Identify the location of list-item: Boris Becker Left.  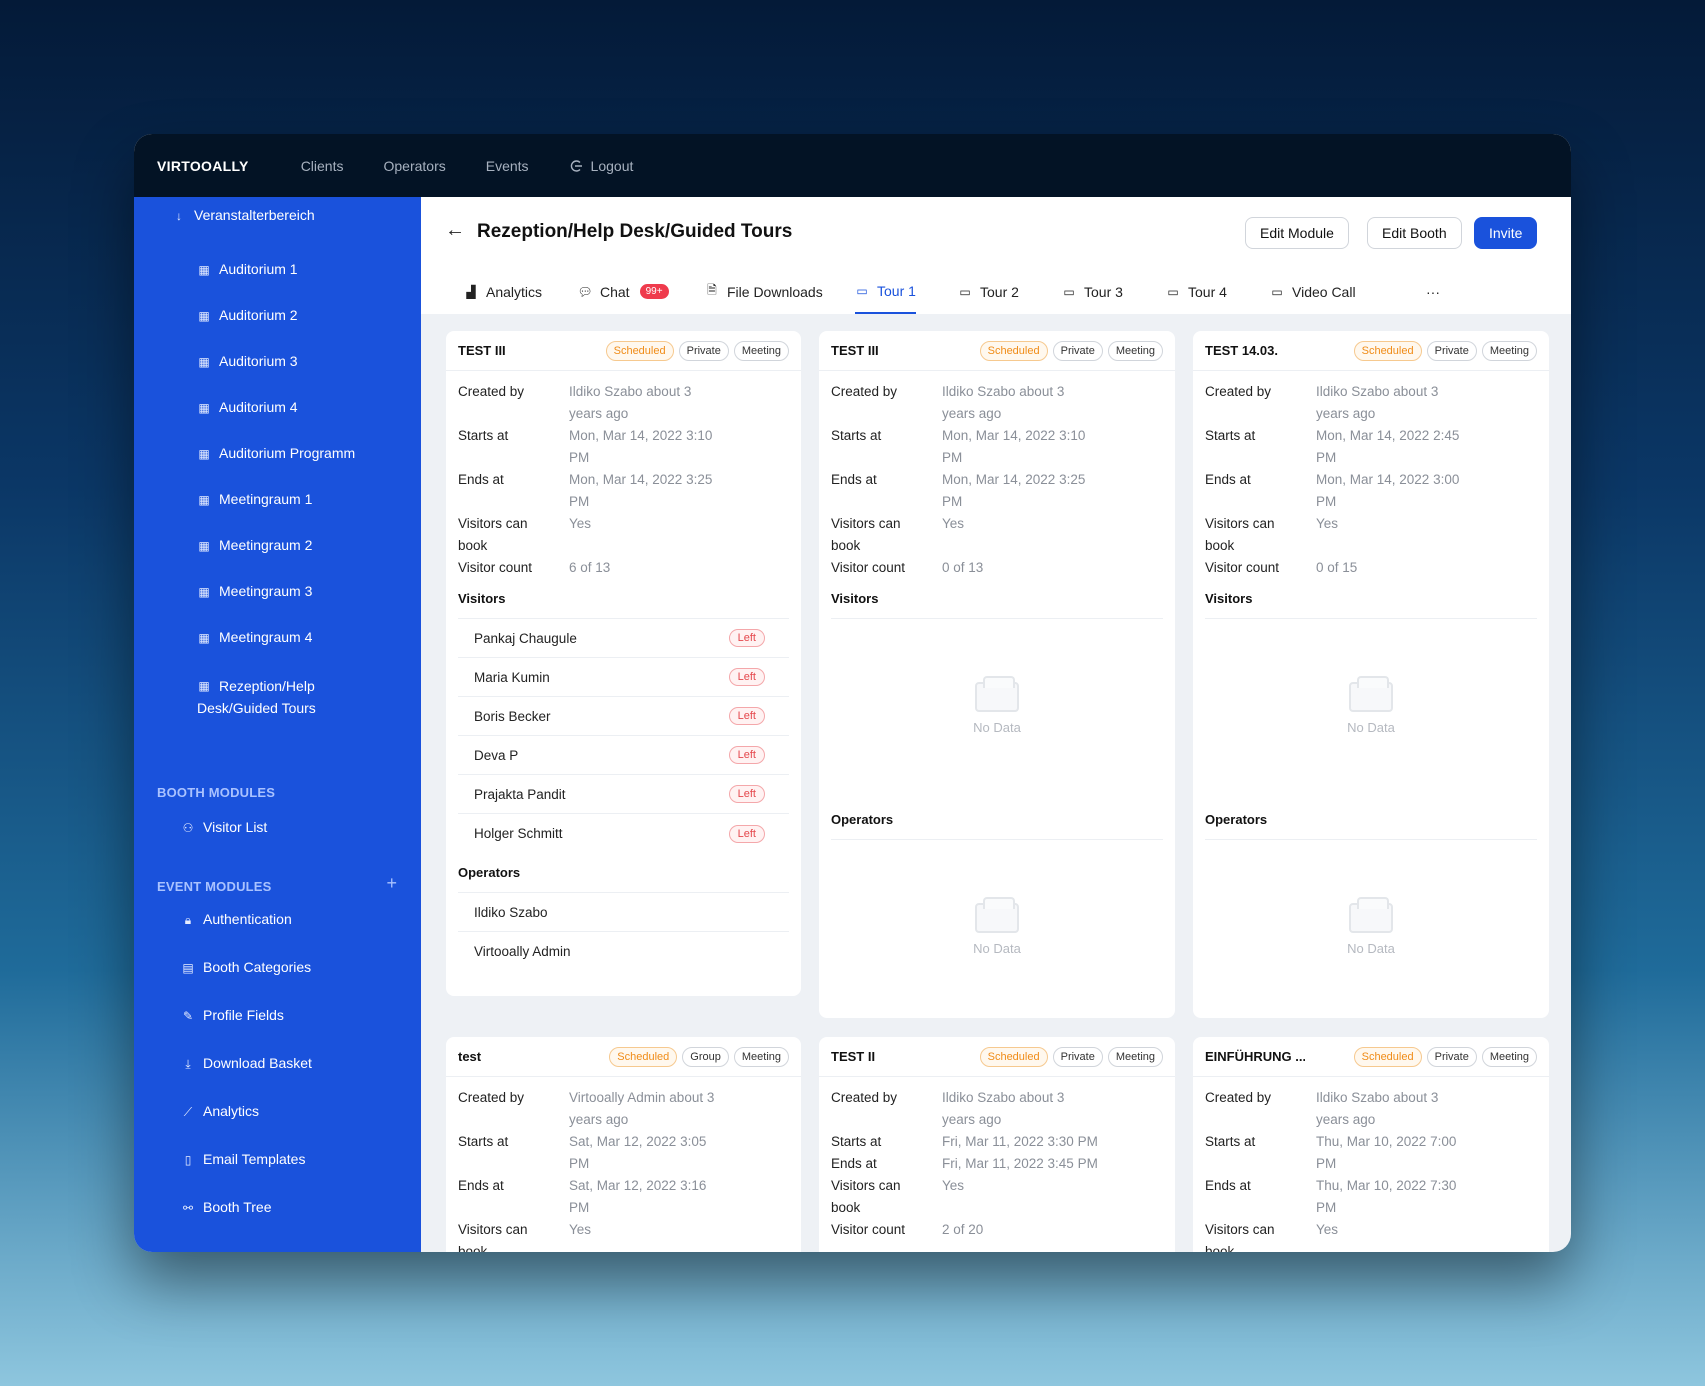
(623, 716).